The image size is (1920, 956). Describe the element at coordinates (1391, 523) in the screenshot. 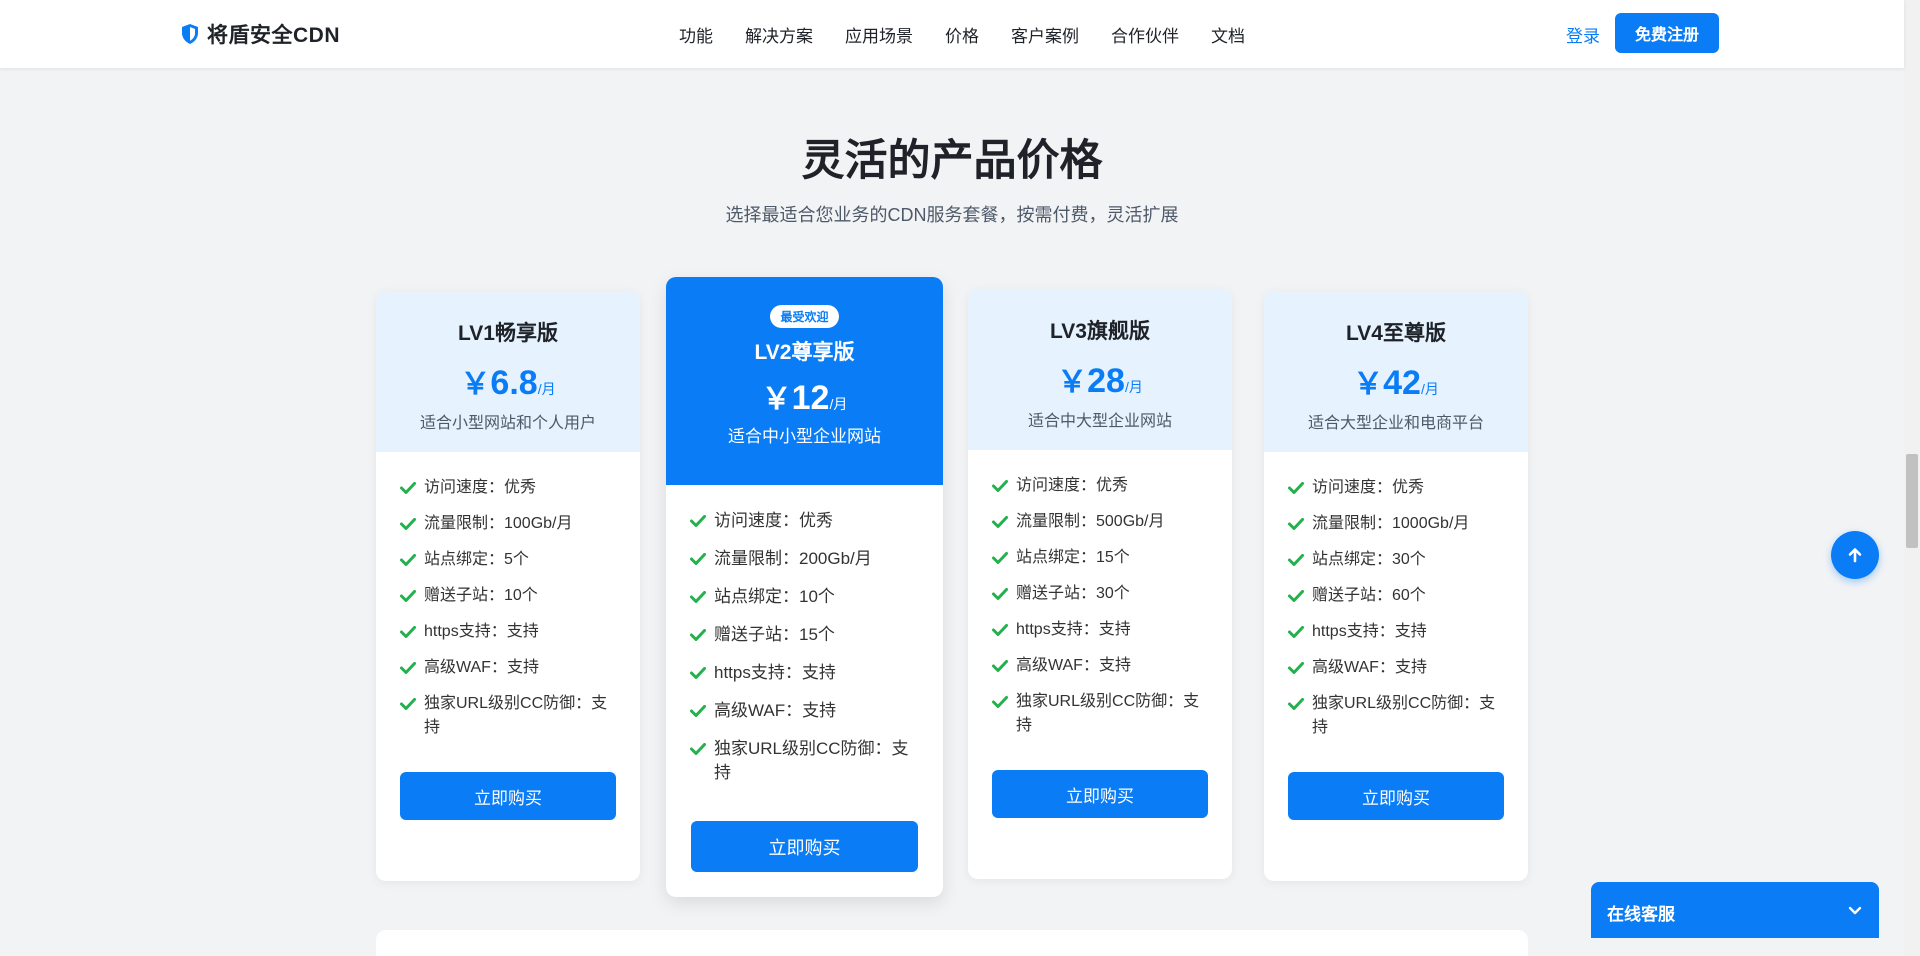

I see `feature-text: 流量限制：1000Gb/月` at that location.